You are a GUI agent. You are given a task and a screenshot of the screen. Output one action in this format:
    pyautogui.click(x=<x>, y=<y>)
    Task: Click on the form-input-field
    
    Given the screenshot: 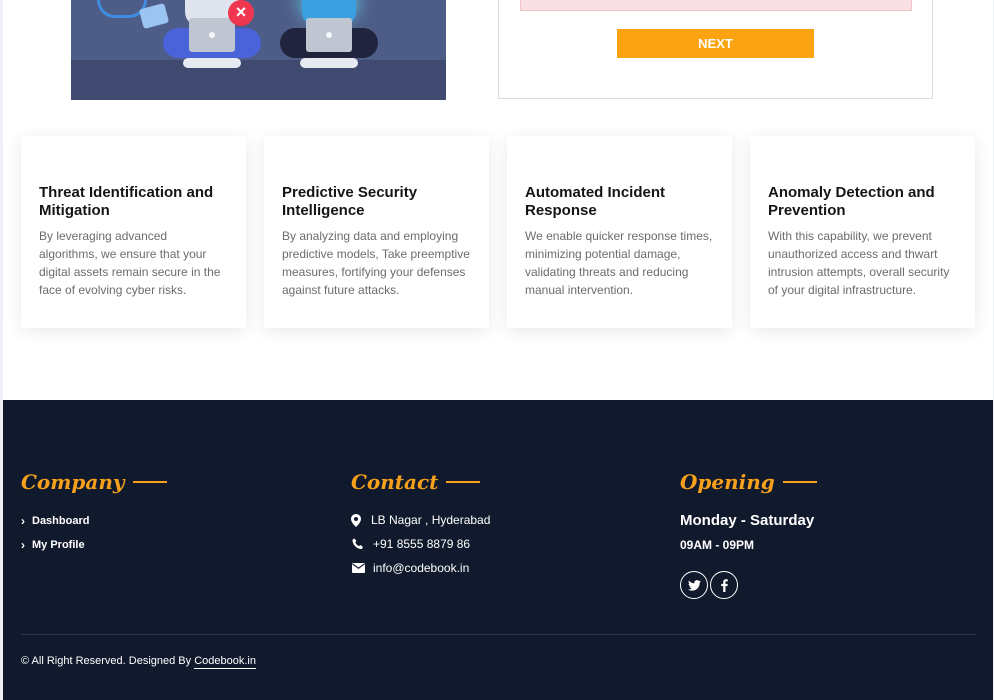 What is the action you would take?
    pyautogui.click(x=716, y=5)
    